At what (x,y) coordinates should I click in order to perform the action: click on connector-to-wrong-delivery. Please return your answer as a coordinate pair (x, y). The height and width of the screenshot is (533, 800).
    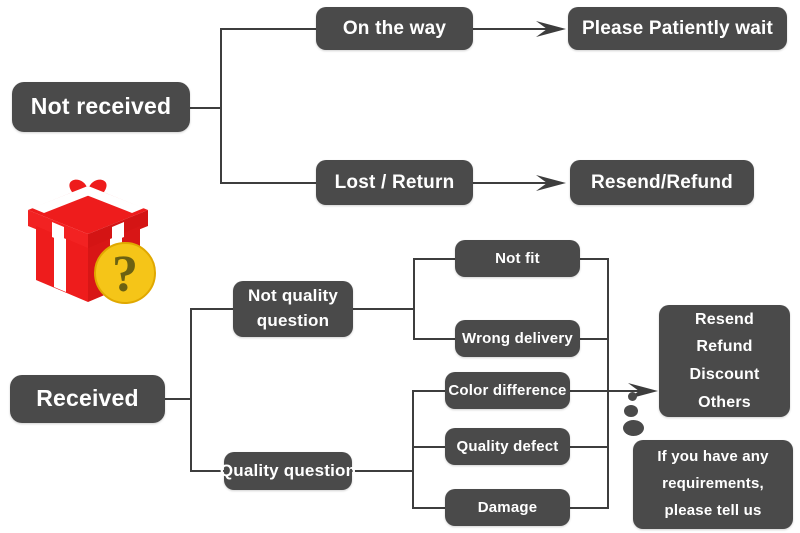
    Looking at the image, I should click on (434, 339).